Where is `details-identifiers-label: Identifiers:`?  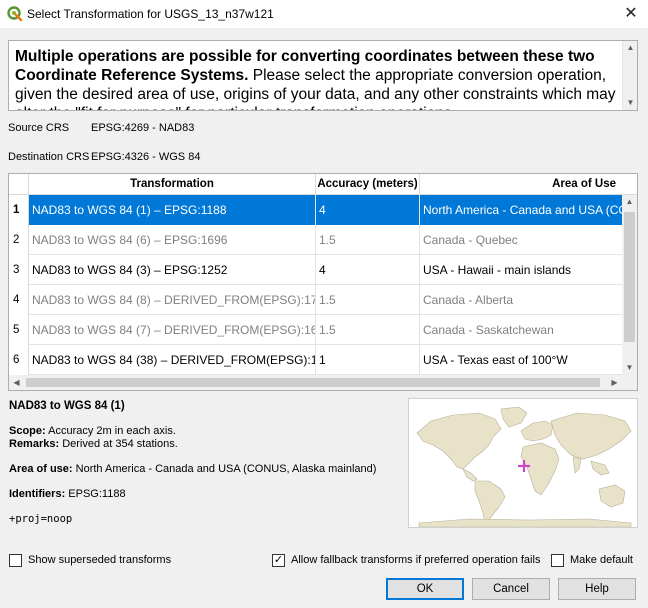
details-identifiers-label: Identifiers: is located at coordinates (37, 494).